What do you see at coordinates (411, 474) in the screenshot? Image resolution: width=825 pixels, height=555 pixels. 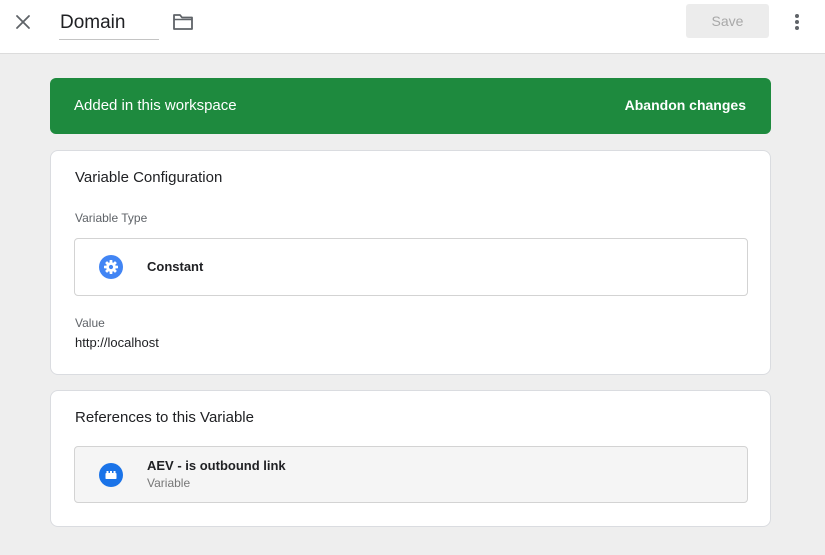 I see `reference-item: AEV - is outbound link Variable` at bounding box center [411, 474].